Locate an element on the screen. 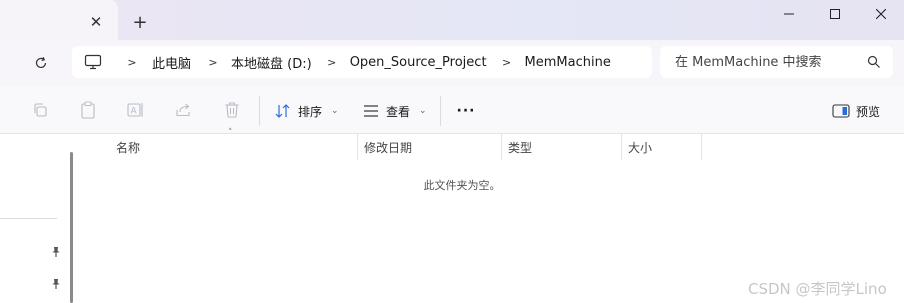  more-options-button: ··· is located at coordinates (466, 111).